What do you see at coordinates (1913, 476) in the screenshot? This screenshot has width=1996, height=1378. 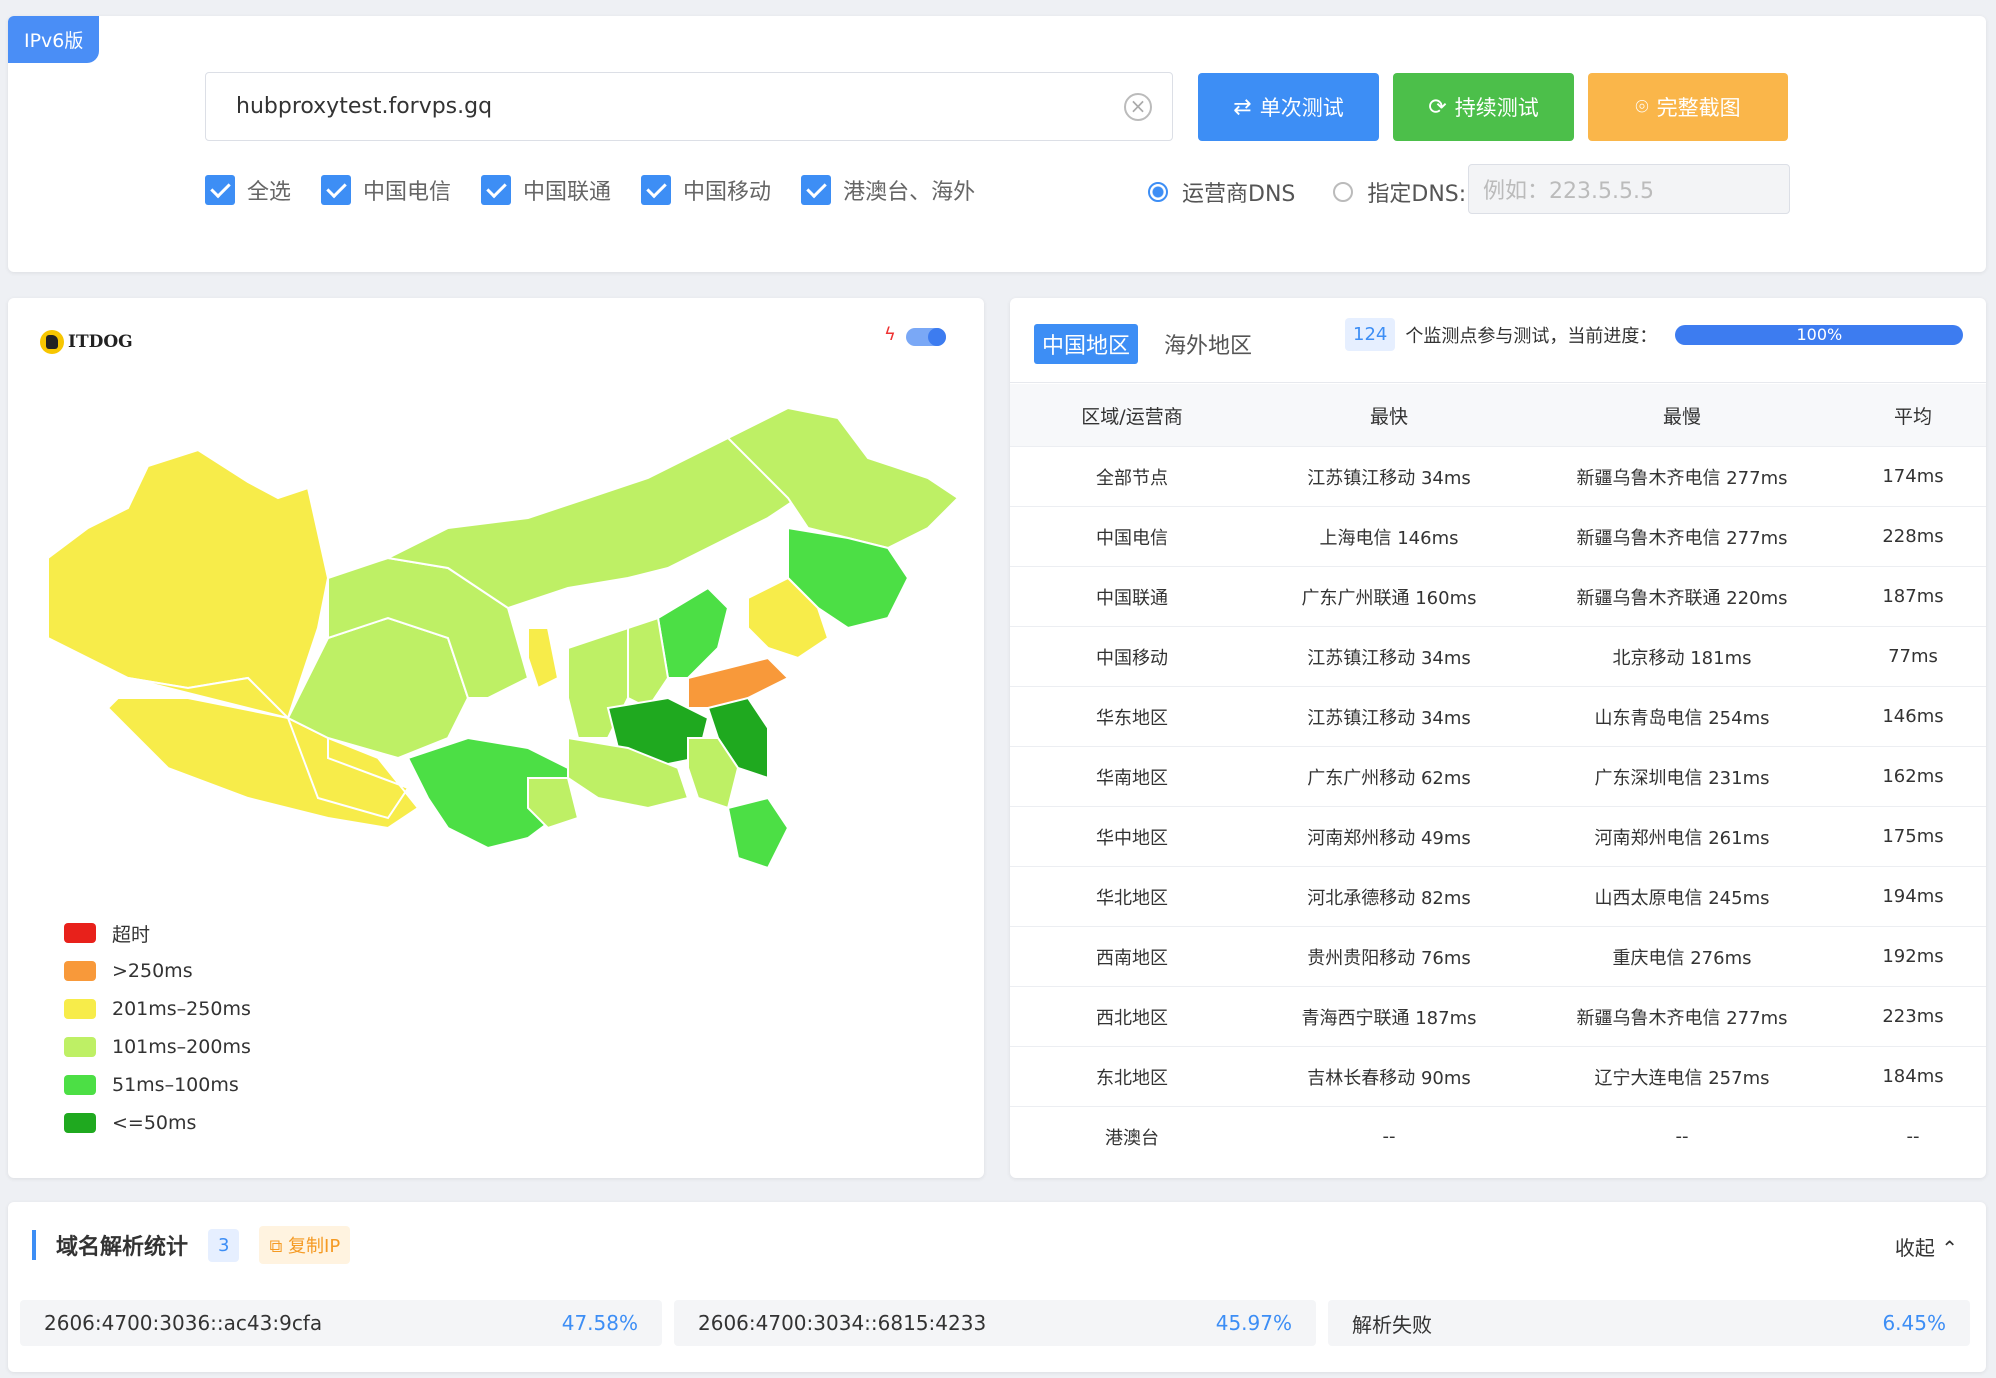 I see `table-cell: 174ms` at bounding box center [1913, 476].